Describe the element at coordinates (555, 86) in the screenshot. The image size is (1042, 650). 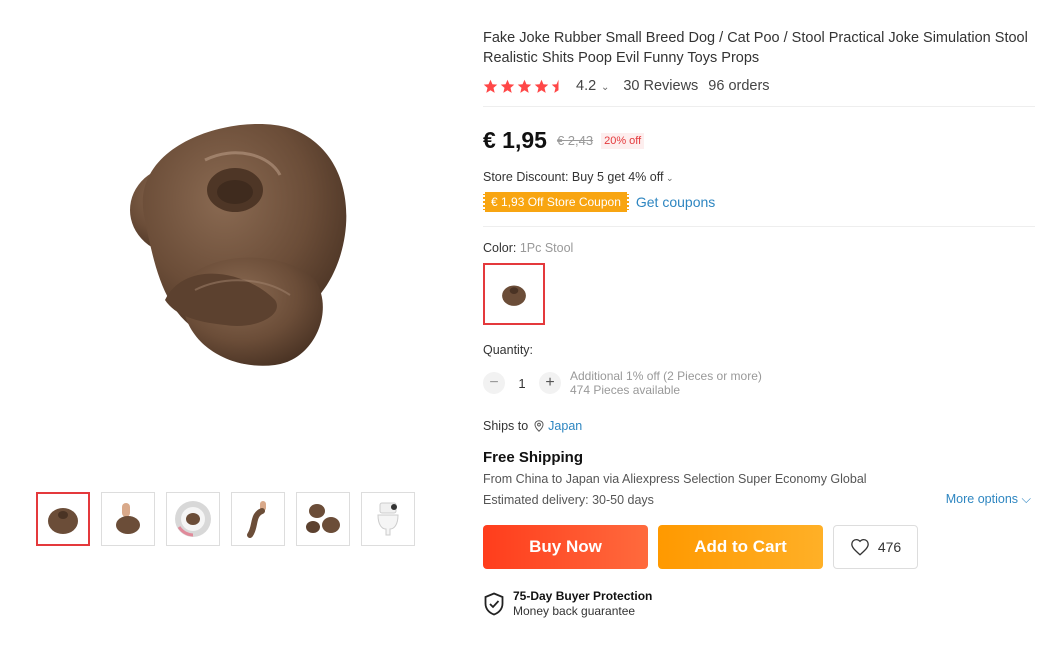
I see `half-star-icon` at that location.